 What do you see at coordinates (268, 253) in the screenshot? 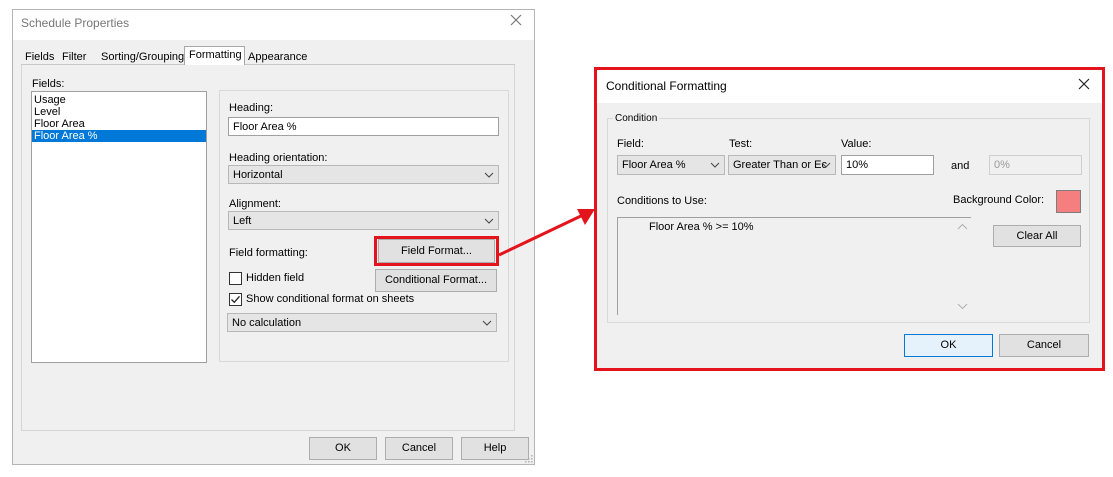
I see `field-formatting-label: Field formatting:` at bounding box center [268, 253].